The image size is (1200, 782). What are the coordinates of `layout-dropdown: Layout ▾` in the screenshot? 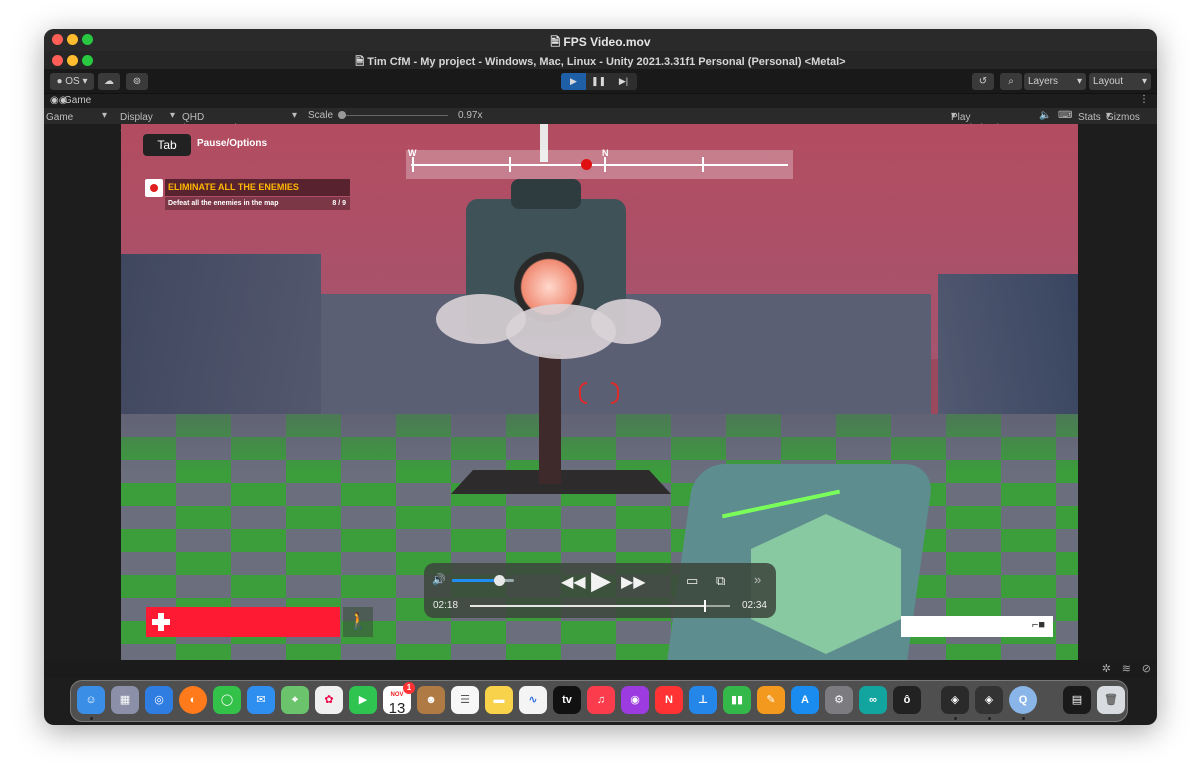 It's located at (1120, 81).